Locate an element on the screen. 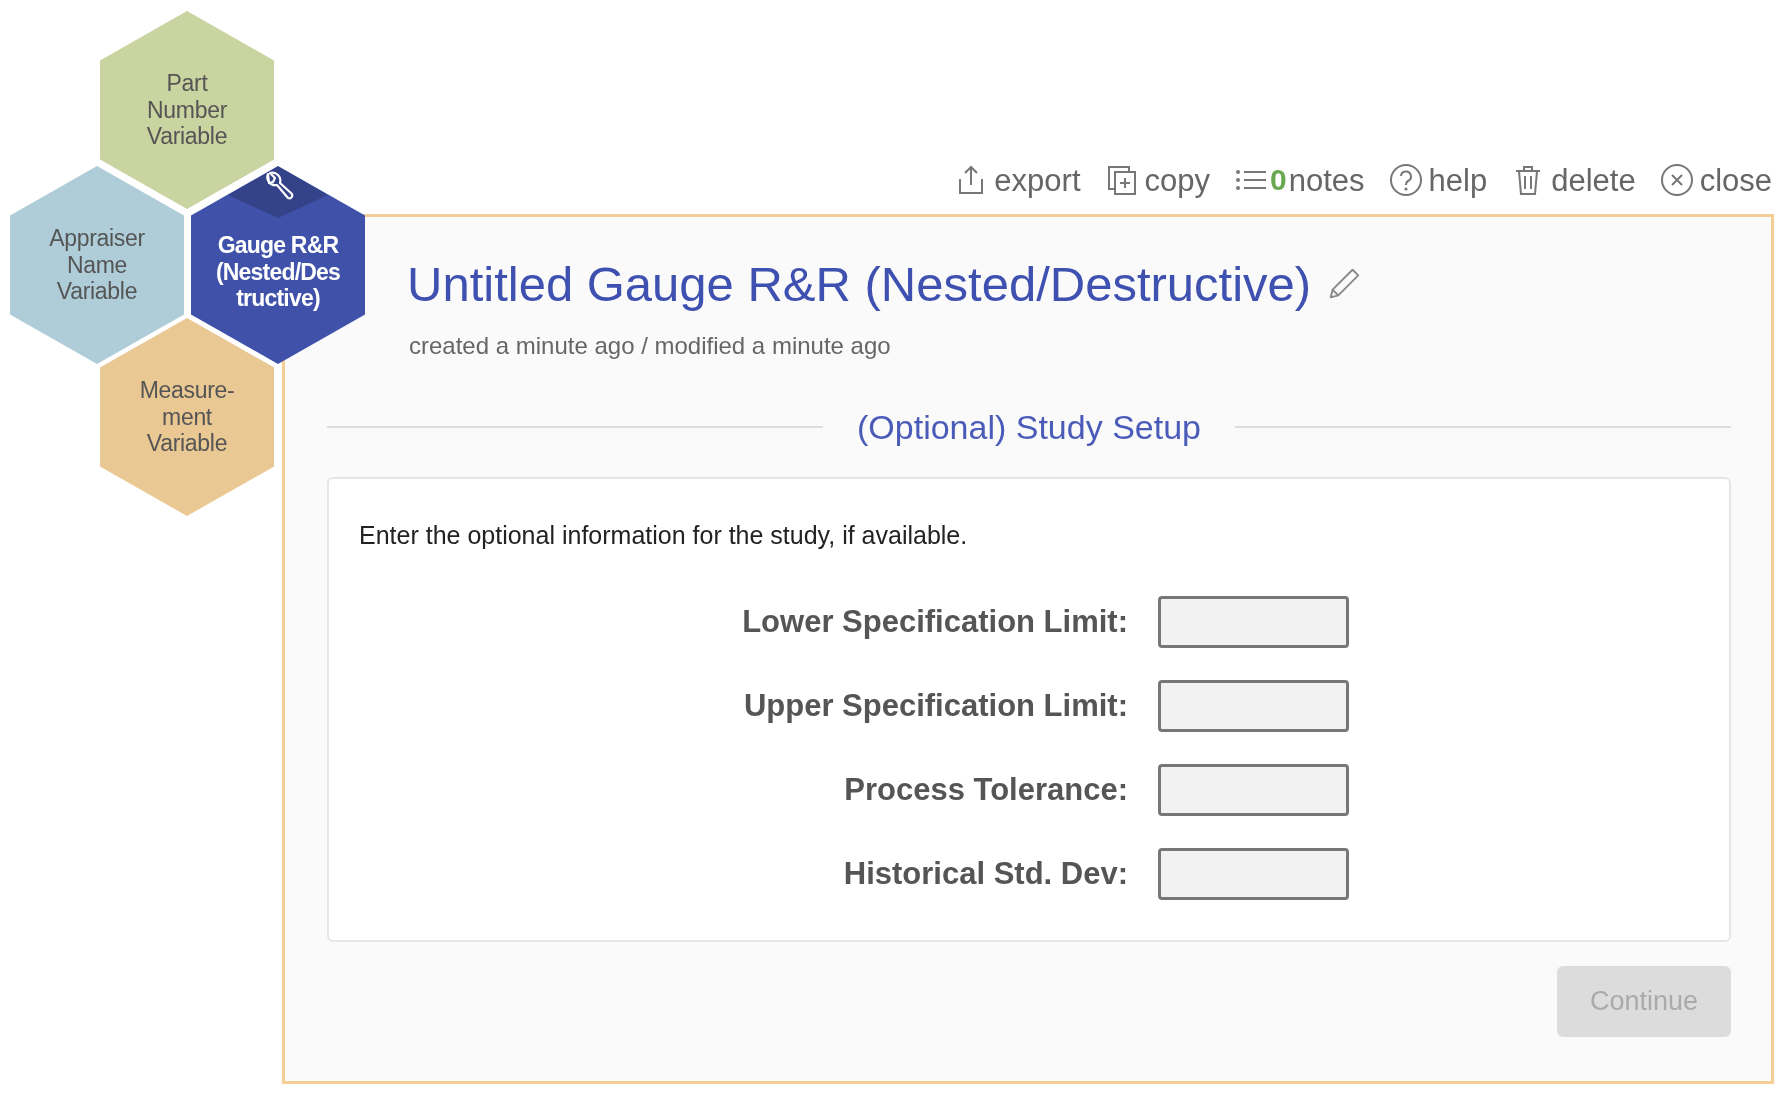 This screenshot has width=1792, height=1093. instruction-text: Enter the optional information for the study, if available. is located at coordinates (664, 535).